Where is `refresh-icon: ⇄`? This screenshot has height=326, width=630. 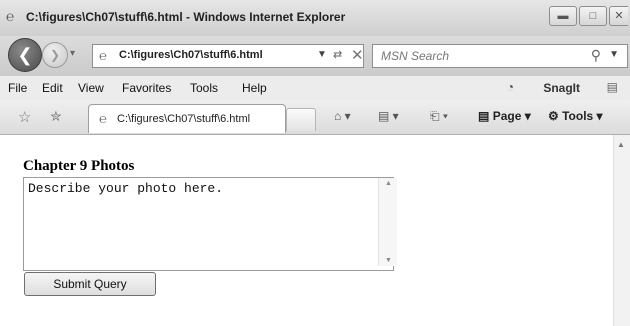 refresh-icon: ⇄ is located at coordinates (337, 54).